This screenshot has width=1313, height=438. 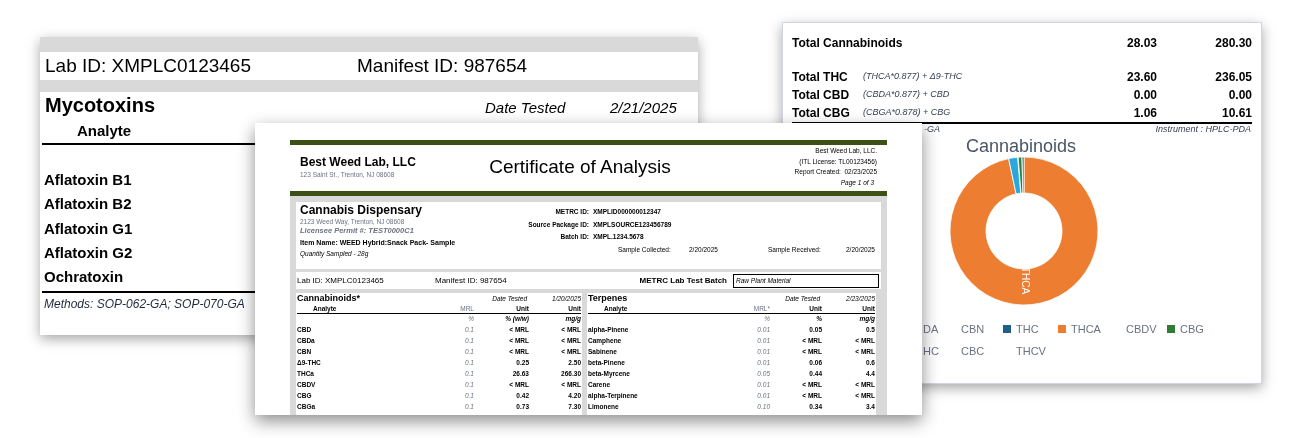 What do you see at coordinates (1086, 329) in the screenshot?
I see `legend-label: THCA` at bounding box center [1086, 329].